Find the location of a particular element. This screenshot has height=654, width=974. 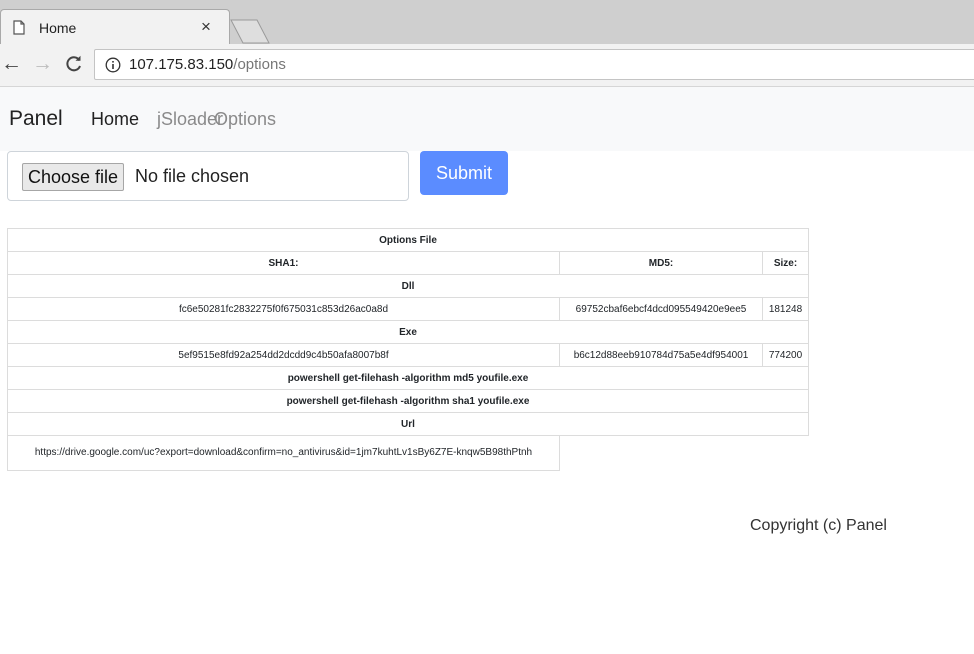

url-text: 107.175.83.150/options is located at coordinates (207, 64).